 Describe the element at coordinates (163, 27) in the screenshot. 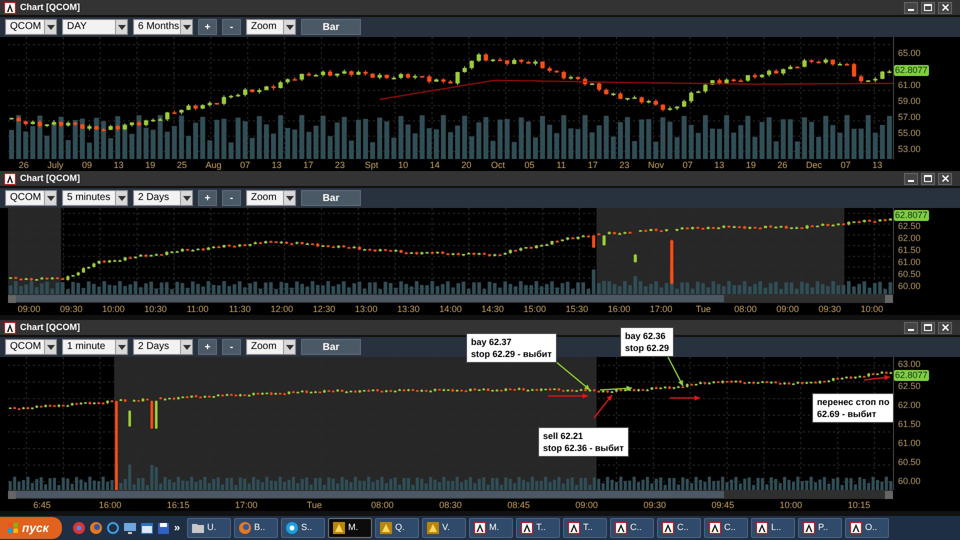

I see `range-dropdown: 6 Months` at that location.